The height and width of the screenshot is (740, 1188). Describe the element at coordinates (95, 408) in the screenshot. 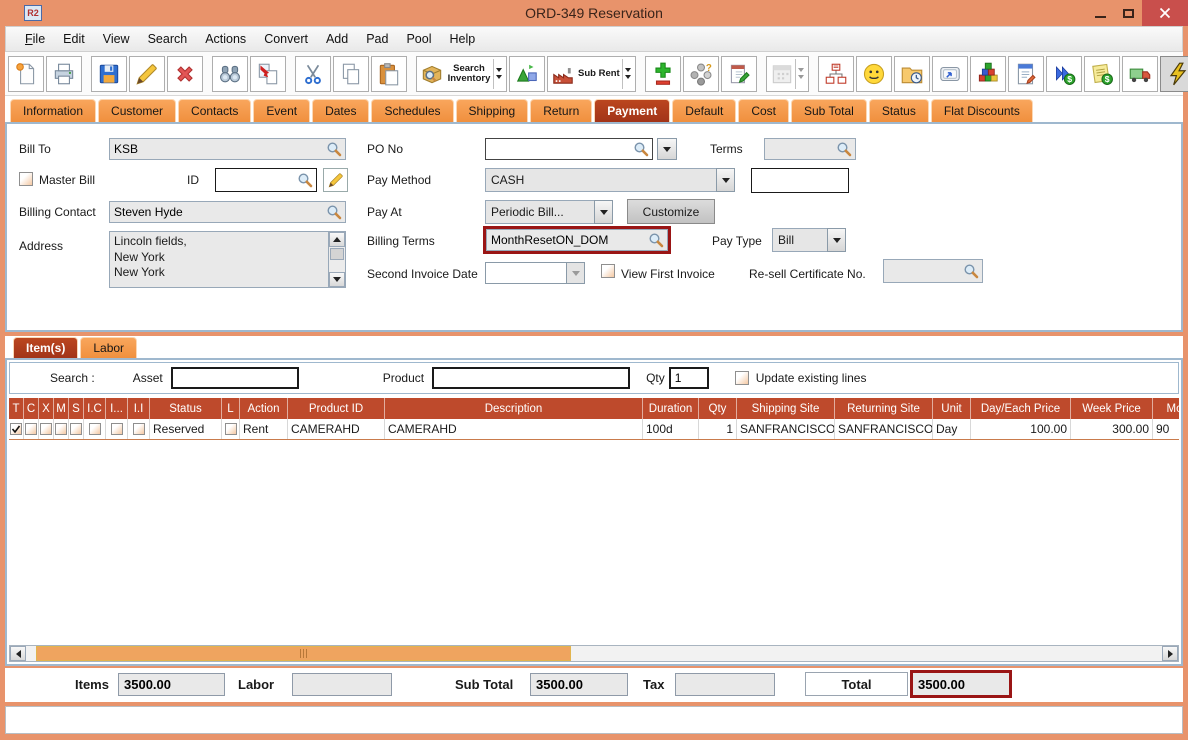

I see `col-ic: I.C` at that location.